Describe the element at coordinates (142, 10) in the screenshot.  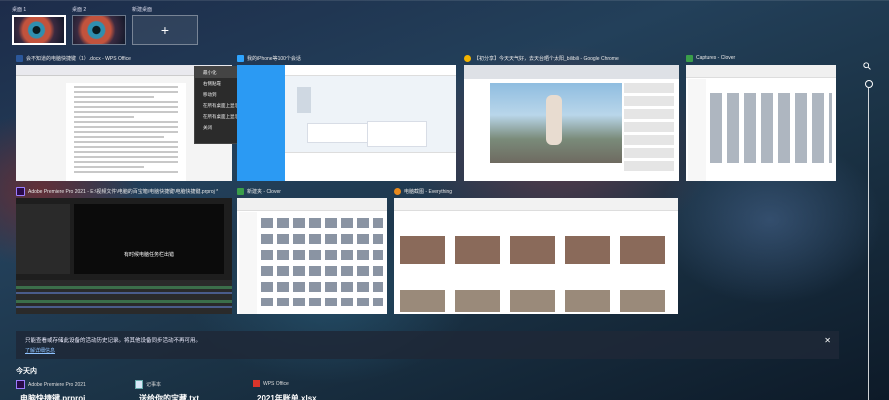
I see `new-desktop-label: 新建桌面` at that location.